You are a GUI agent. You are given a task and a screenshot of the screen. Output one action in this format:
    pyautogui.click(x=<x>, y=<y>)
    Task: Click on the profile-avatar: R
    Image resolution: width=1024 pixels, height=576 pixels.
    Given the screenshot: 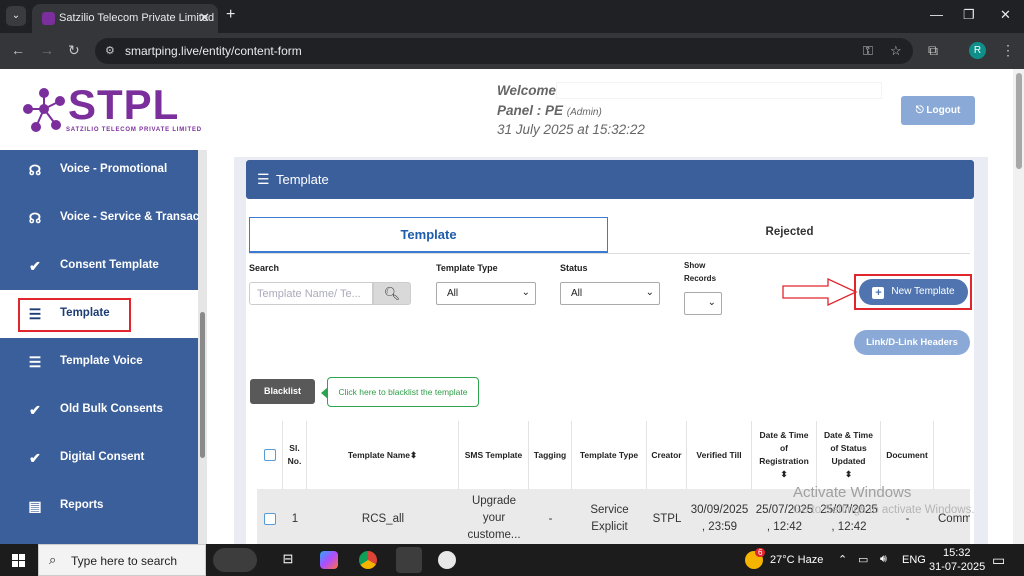 What is the action you would take?
    pyautogui.click(x=977, y=50)
    